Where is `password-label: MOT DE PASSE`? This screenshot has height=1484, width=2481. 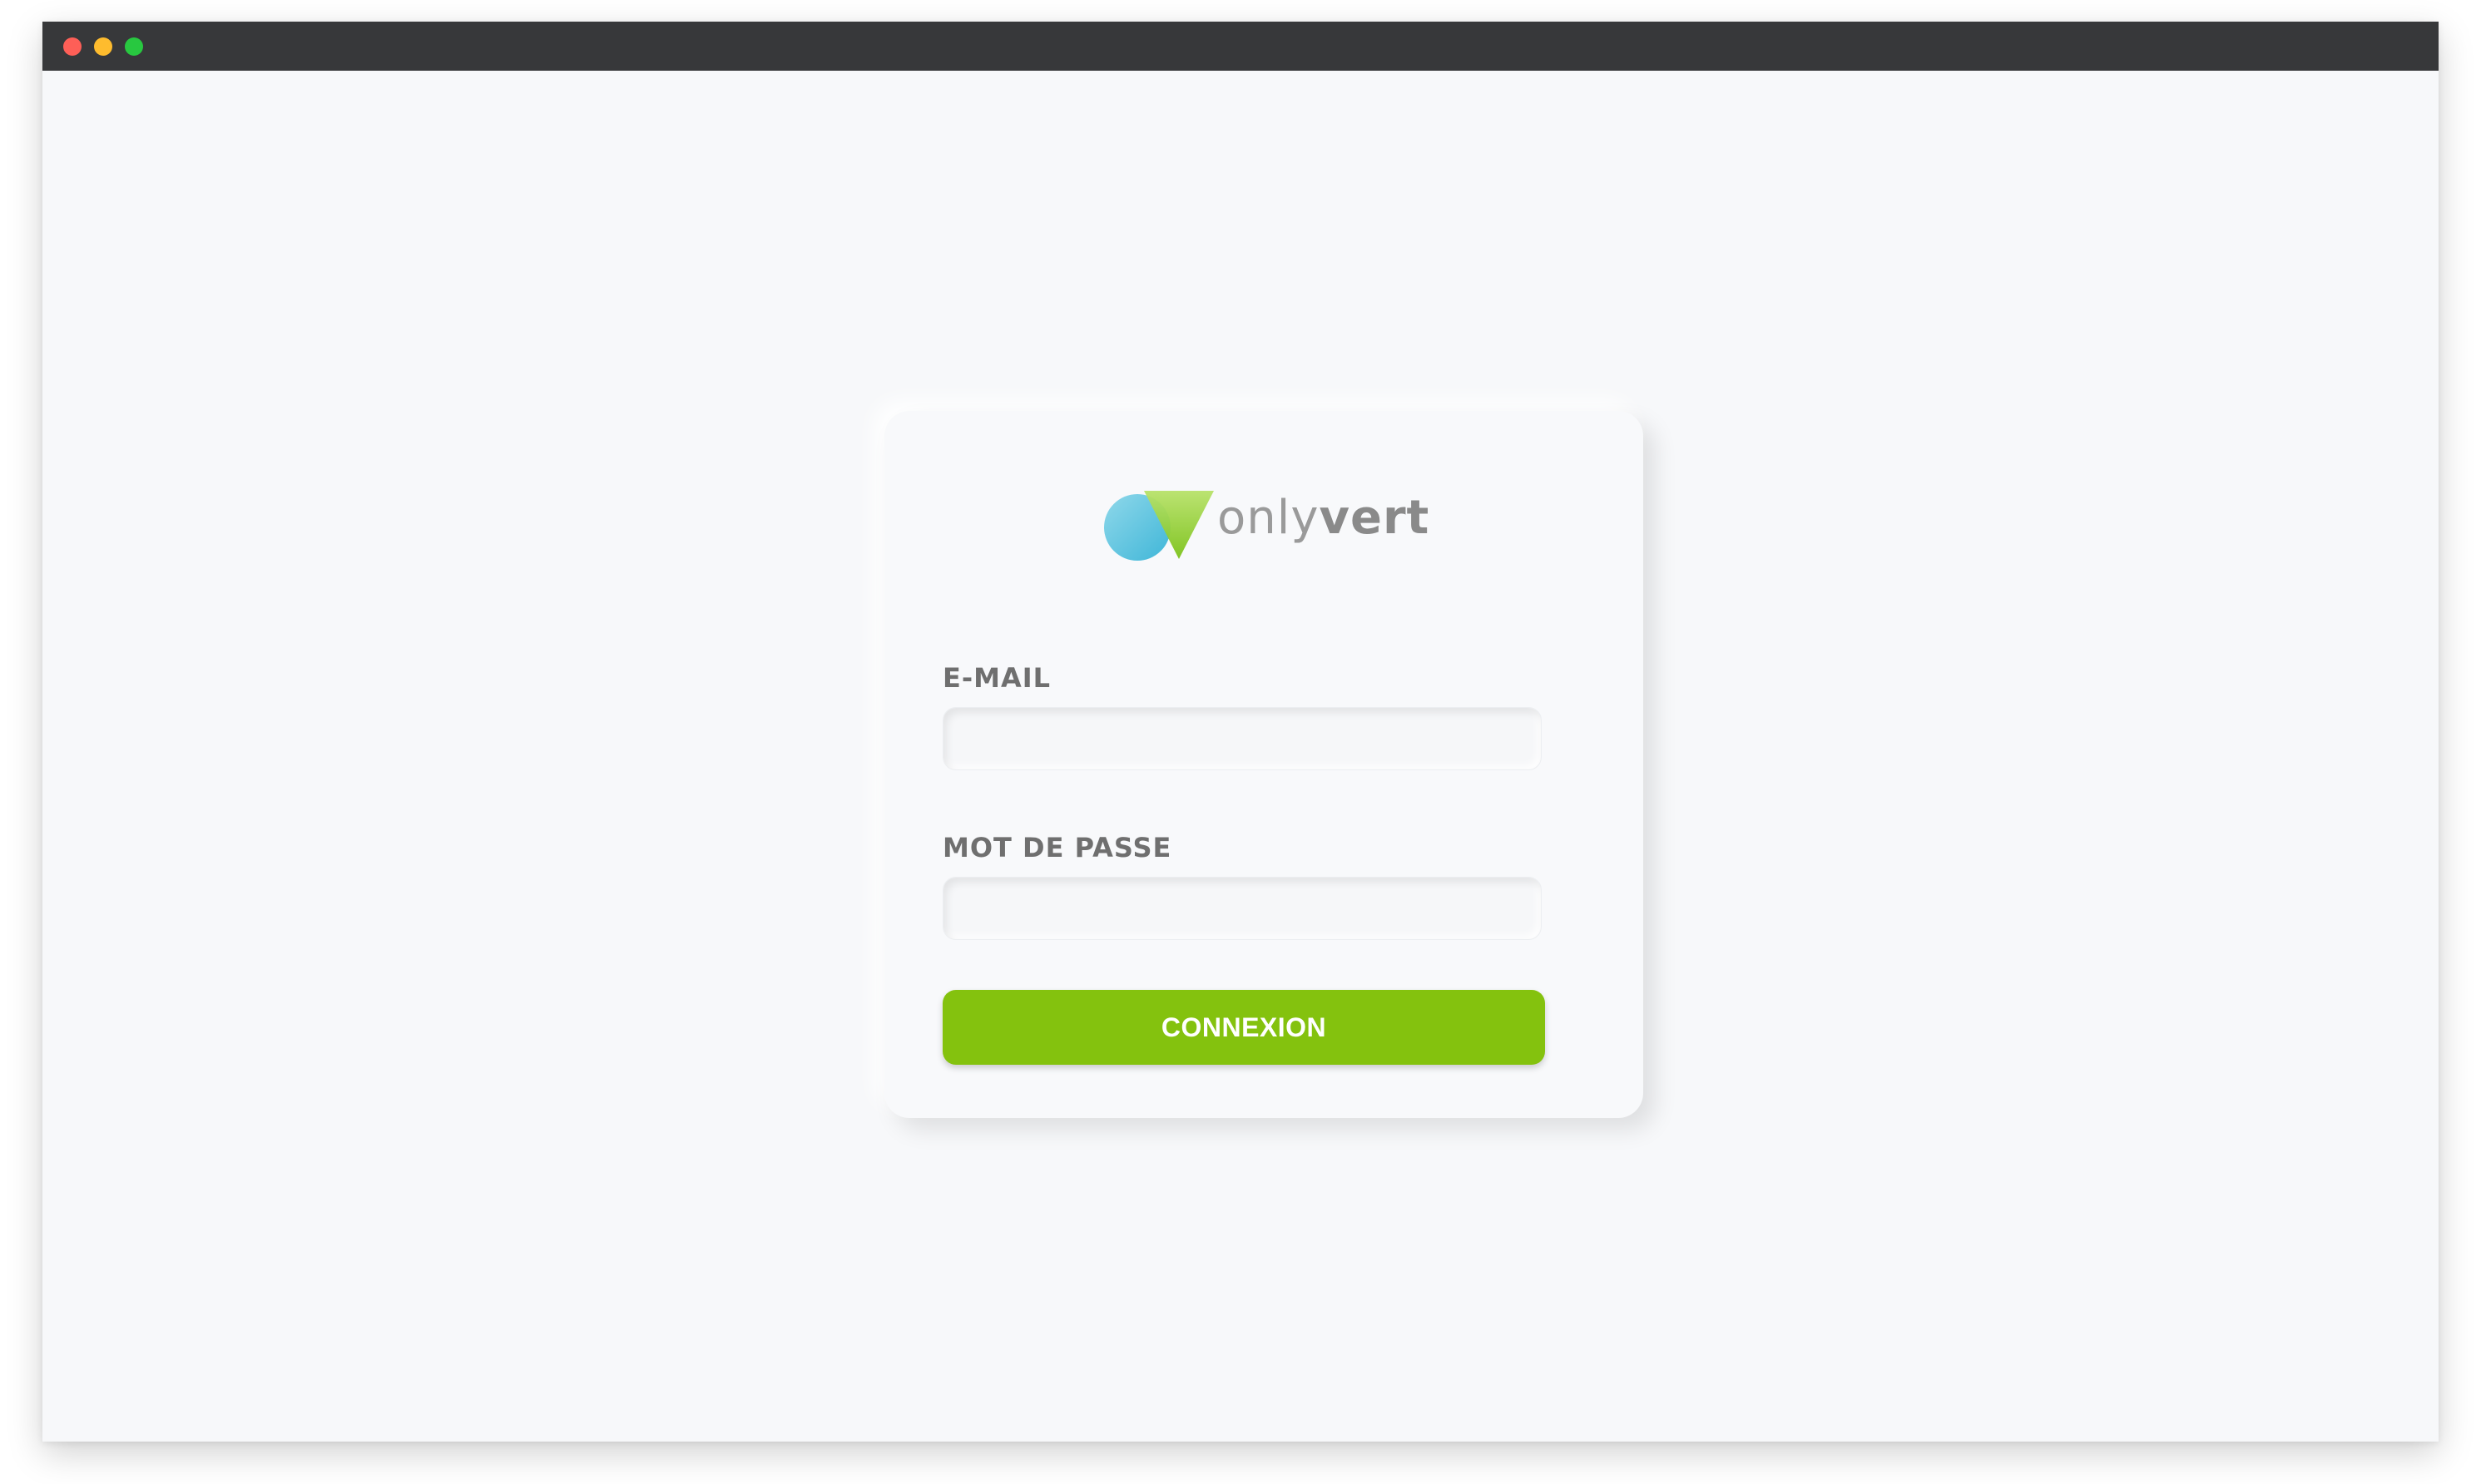
password-label: MOT DE PASSE is located at coordinates (1057, 847).